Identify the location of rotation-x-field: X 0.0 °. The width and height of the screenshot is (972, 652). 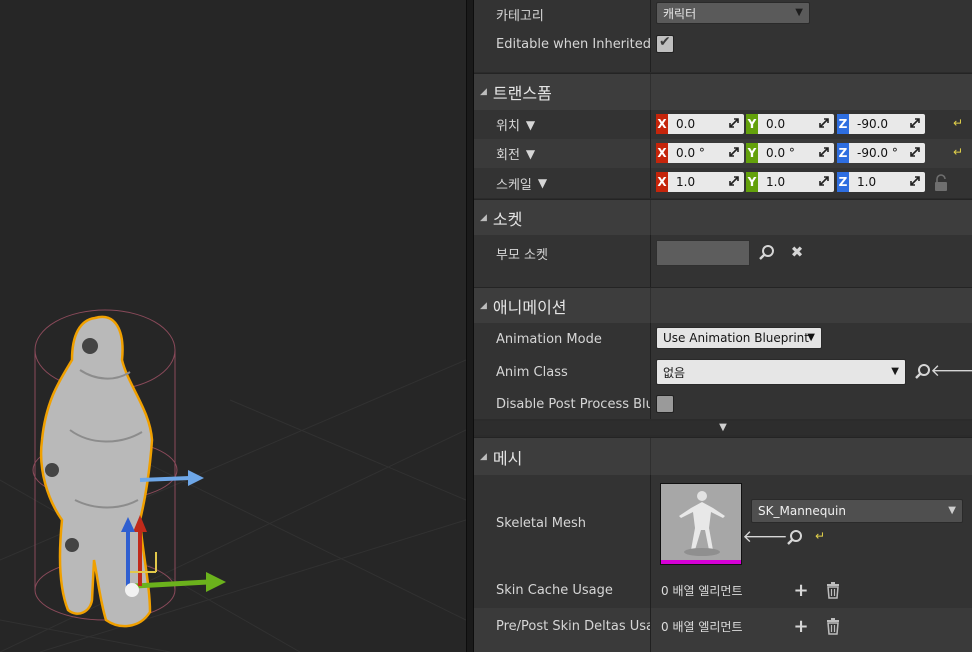
(700, 153).